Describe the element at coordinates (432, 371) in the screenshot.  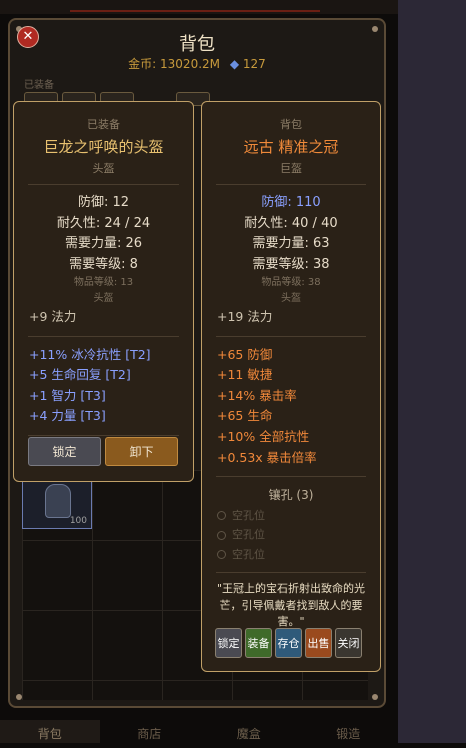
I see `side-panel` at that location.